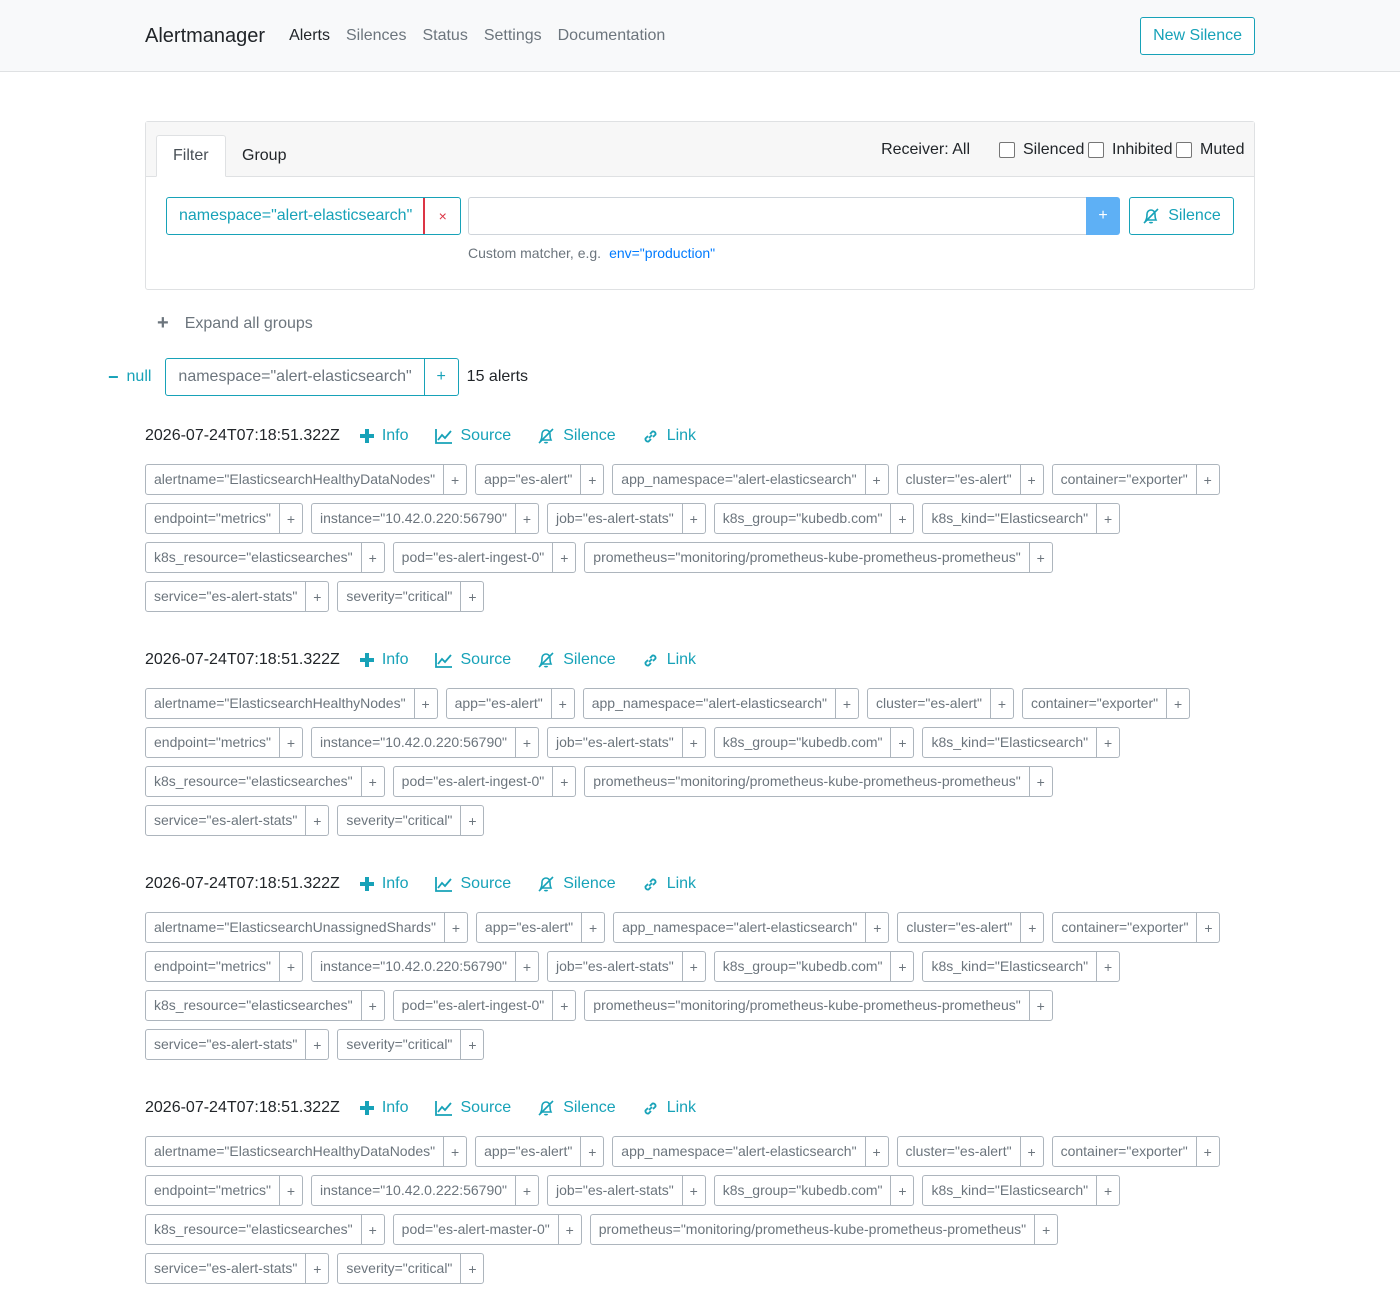 The image size is (1400, 1300). I want to click on checkbox-box, so click(1096, 150).